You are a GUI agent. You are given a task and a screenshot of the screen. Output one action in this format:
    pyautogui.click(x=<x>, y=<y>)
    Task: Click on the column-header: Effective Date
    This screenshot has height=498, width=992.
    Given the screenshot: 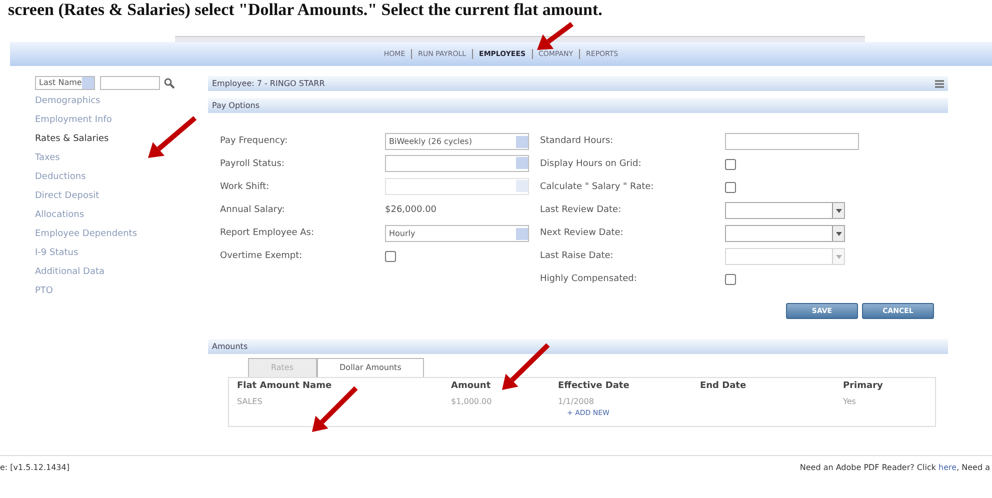 What is the action you would take?
    pyautogui.click(x=594, y=386)
    